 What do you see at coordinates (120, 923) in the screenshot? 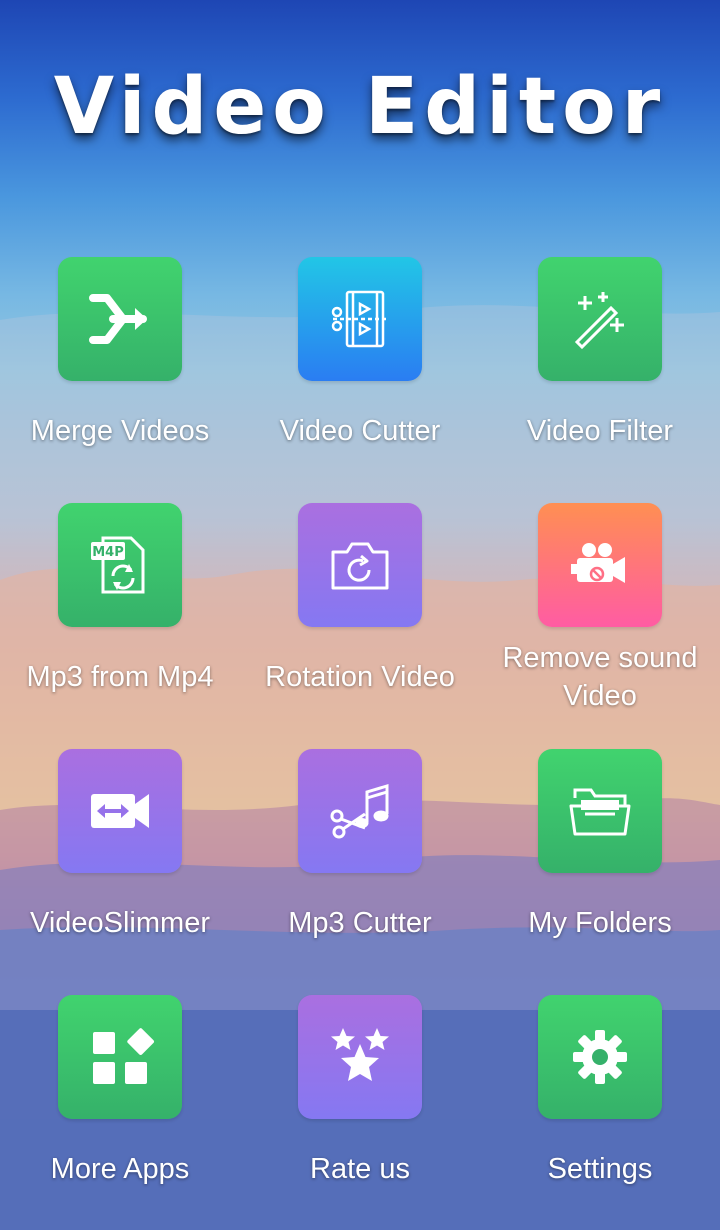
I see `video-slimmer-label: VideoSlimmer` at bounding box center [120, 923].